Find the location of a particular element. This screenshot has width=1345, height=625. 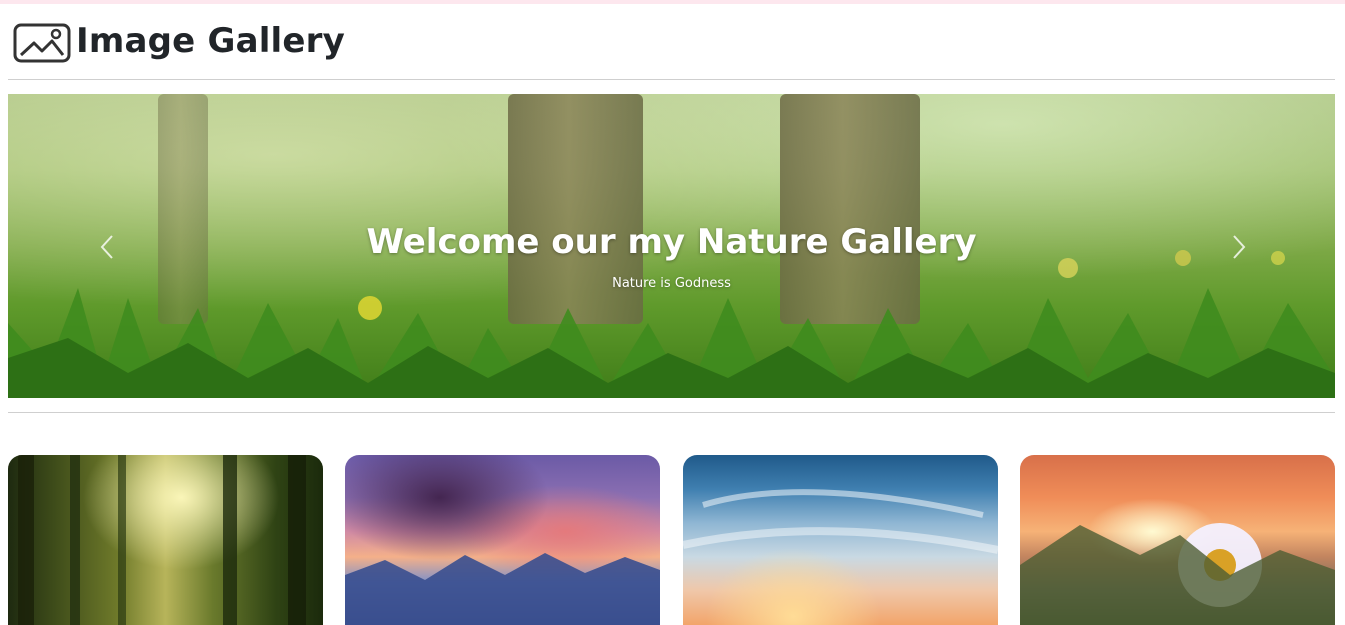

chevron-right-icon is located at coordinates (1239, 247).